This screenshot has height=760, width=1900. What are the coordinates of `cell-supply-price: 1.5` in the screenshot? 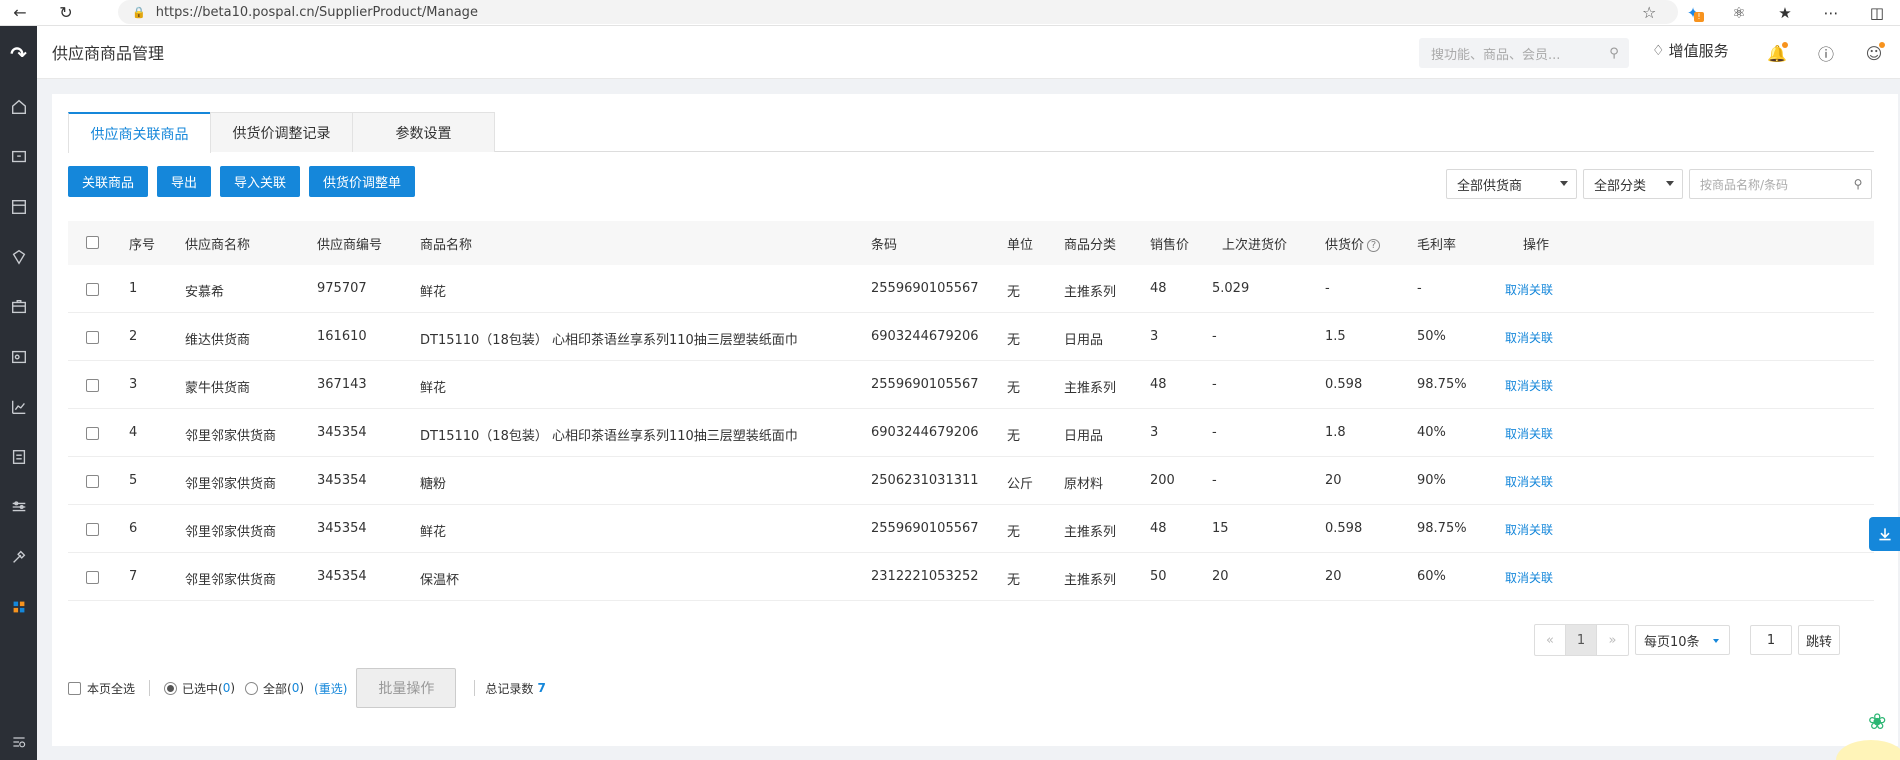 It's located at (1335, 336).